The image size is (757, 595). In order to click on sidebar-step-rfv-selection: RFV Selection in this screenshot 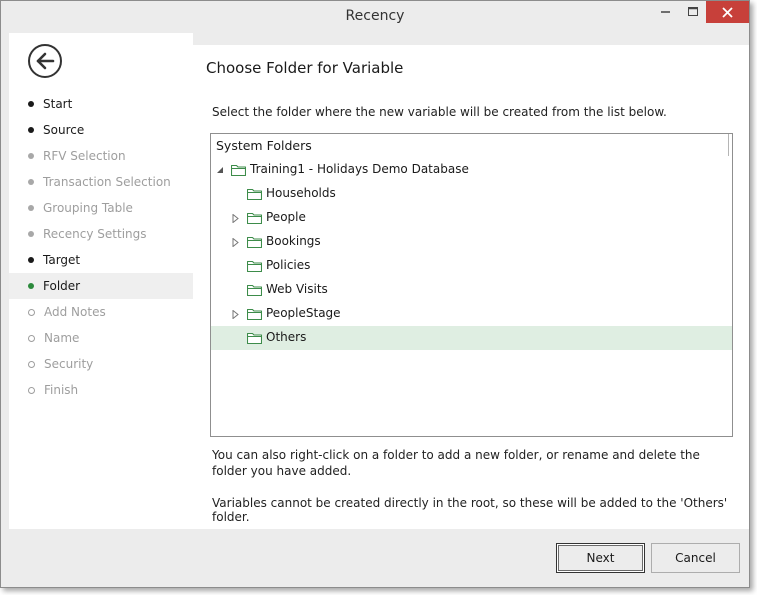, I will do `click(101, 156)`.